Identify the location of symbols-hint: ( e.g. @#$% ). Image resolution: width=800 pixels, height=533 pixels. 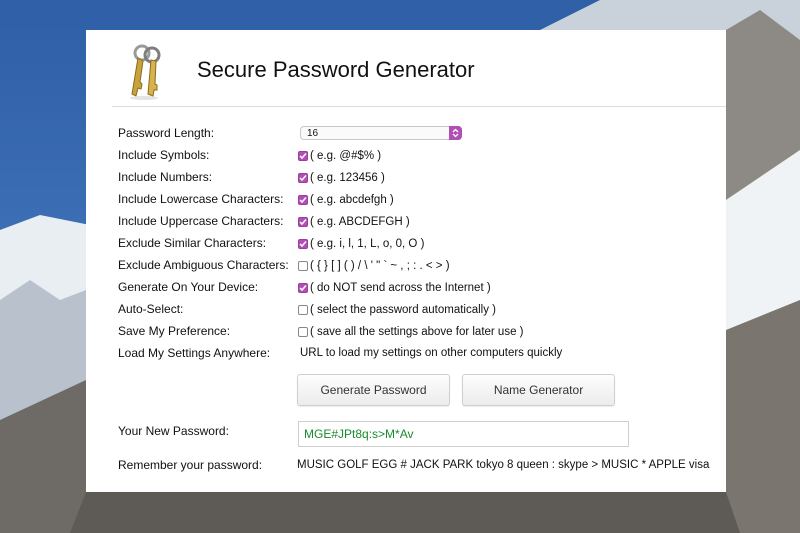
(346, 156).